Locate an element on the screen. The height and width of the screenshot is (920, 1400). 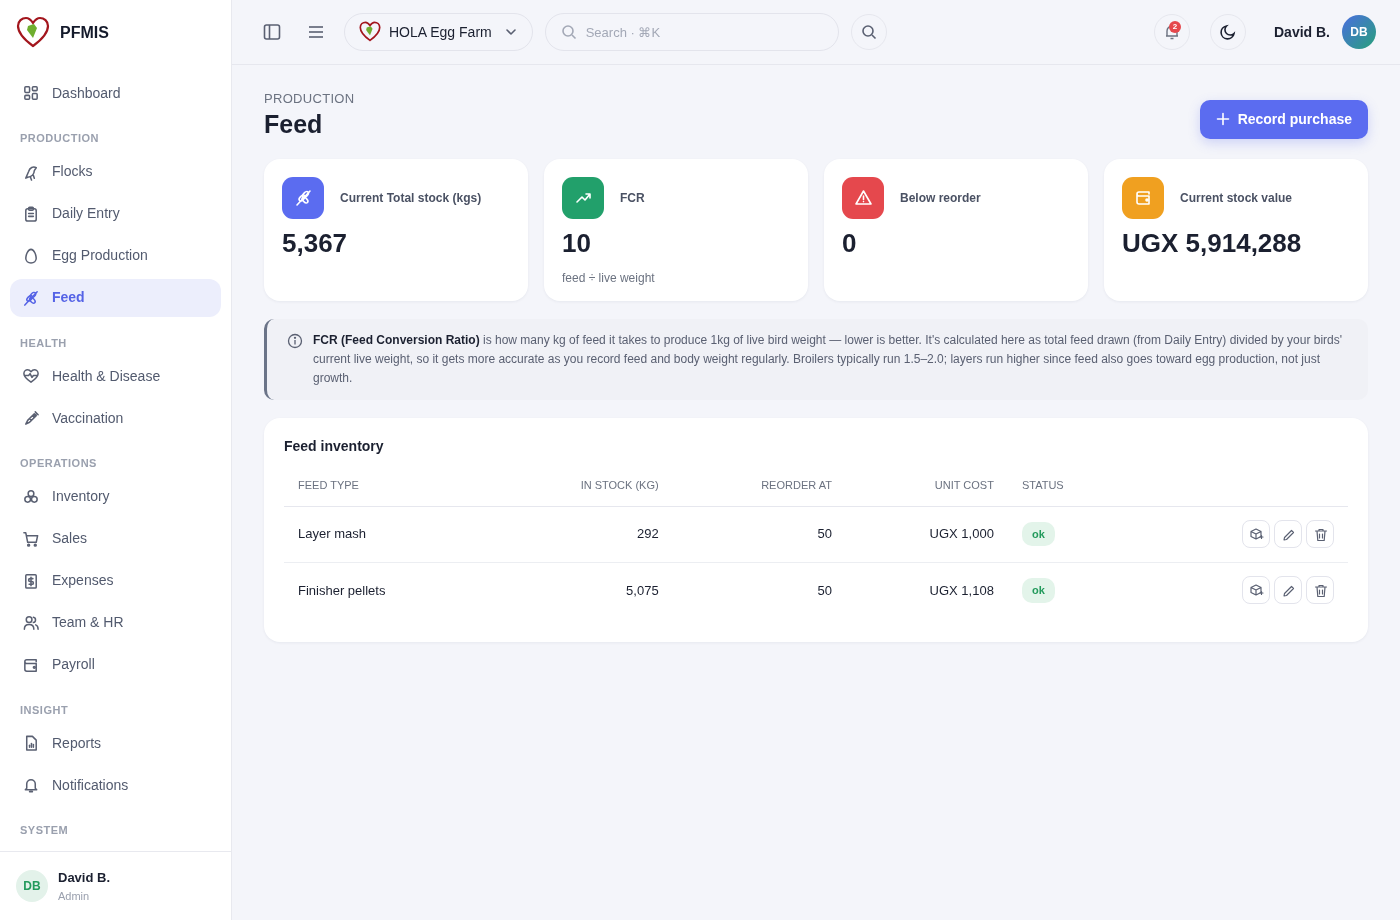
stat-label: Below reorder is located at coordinates (940, 198).